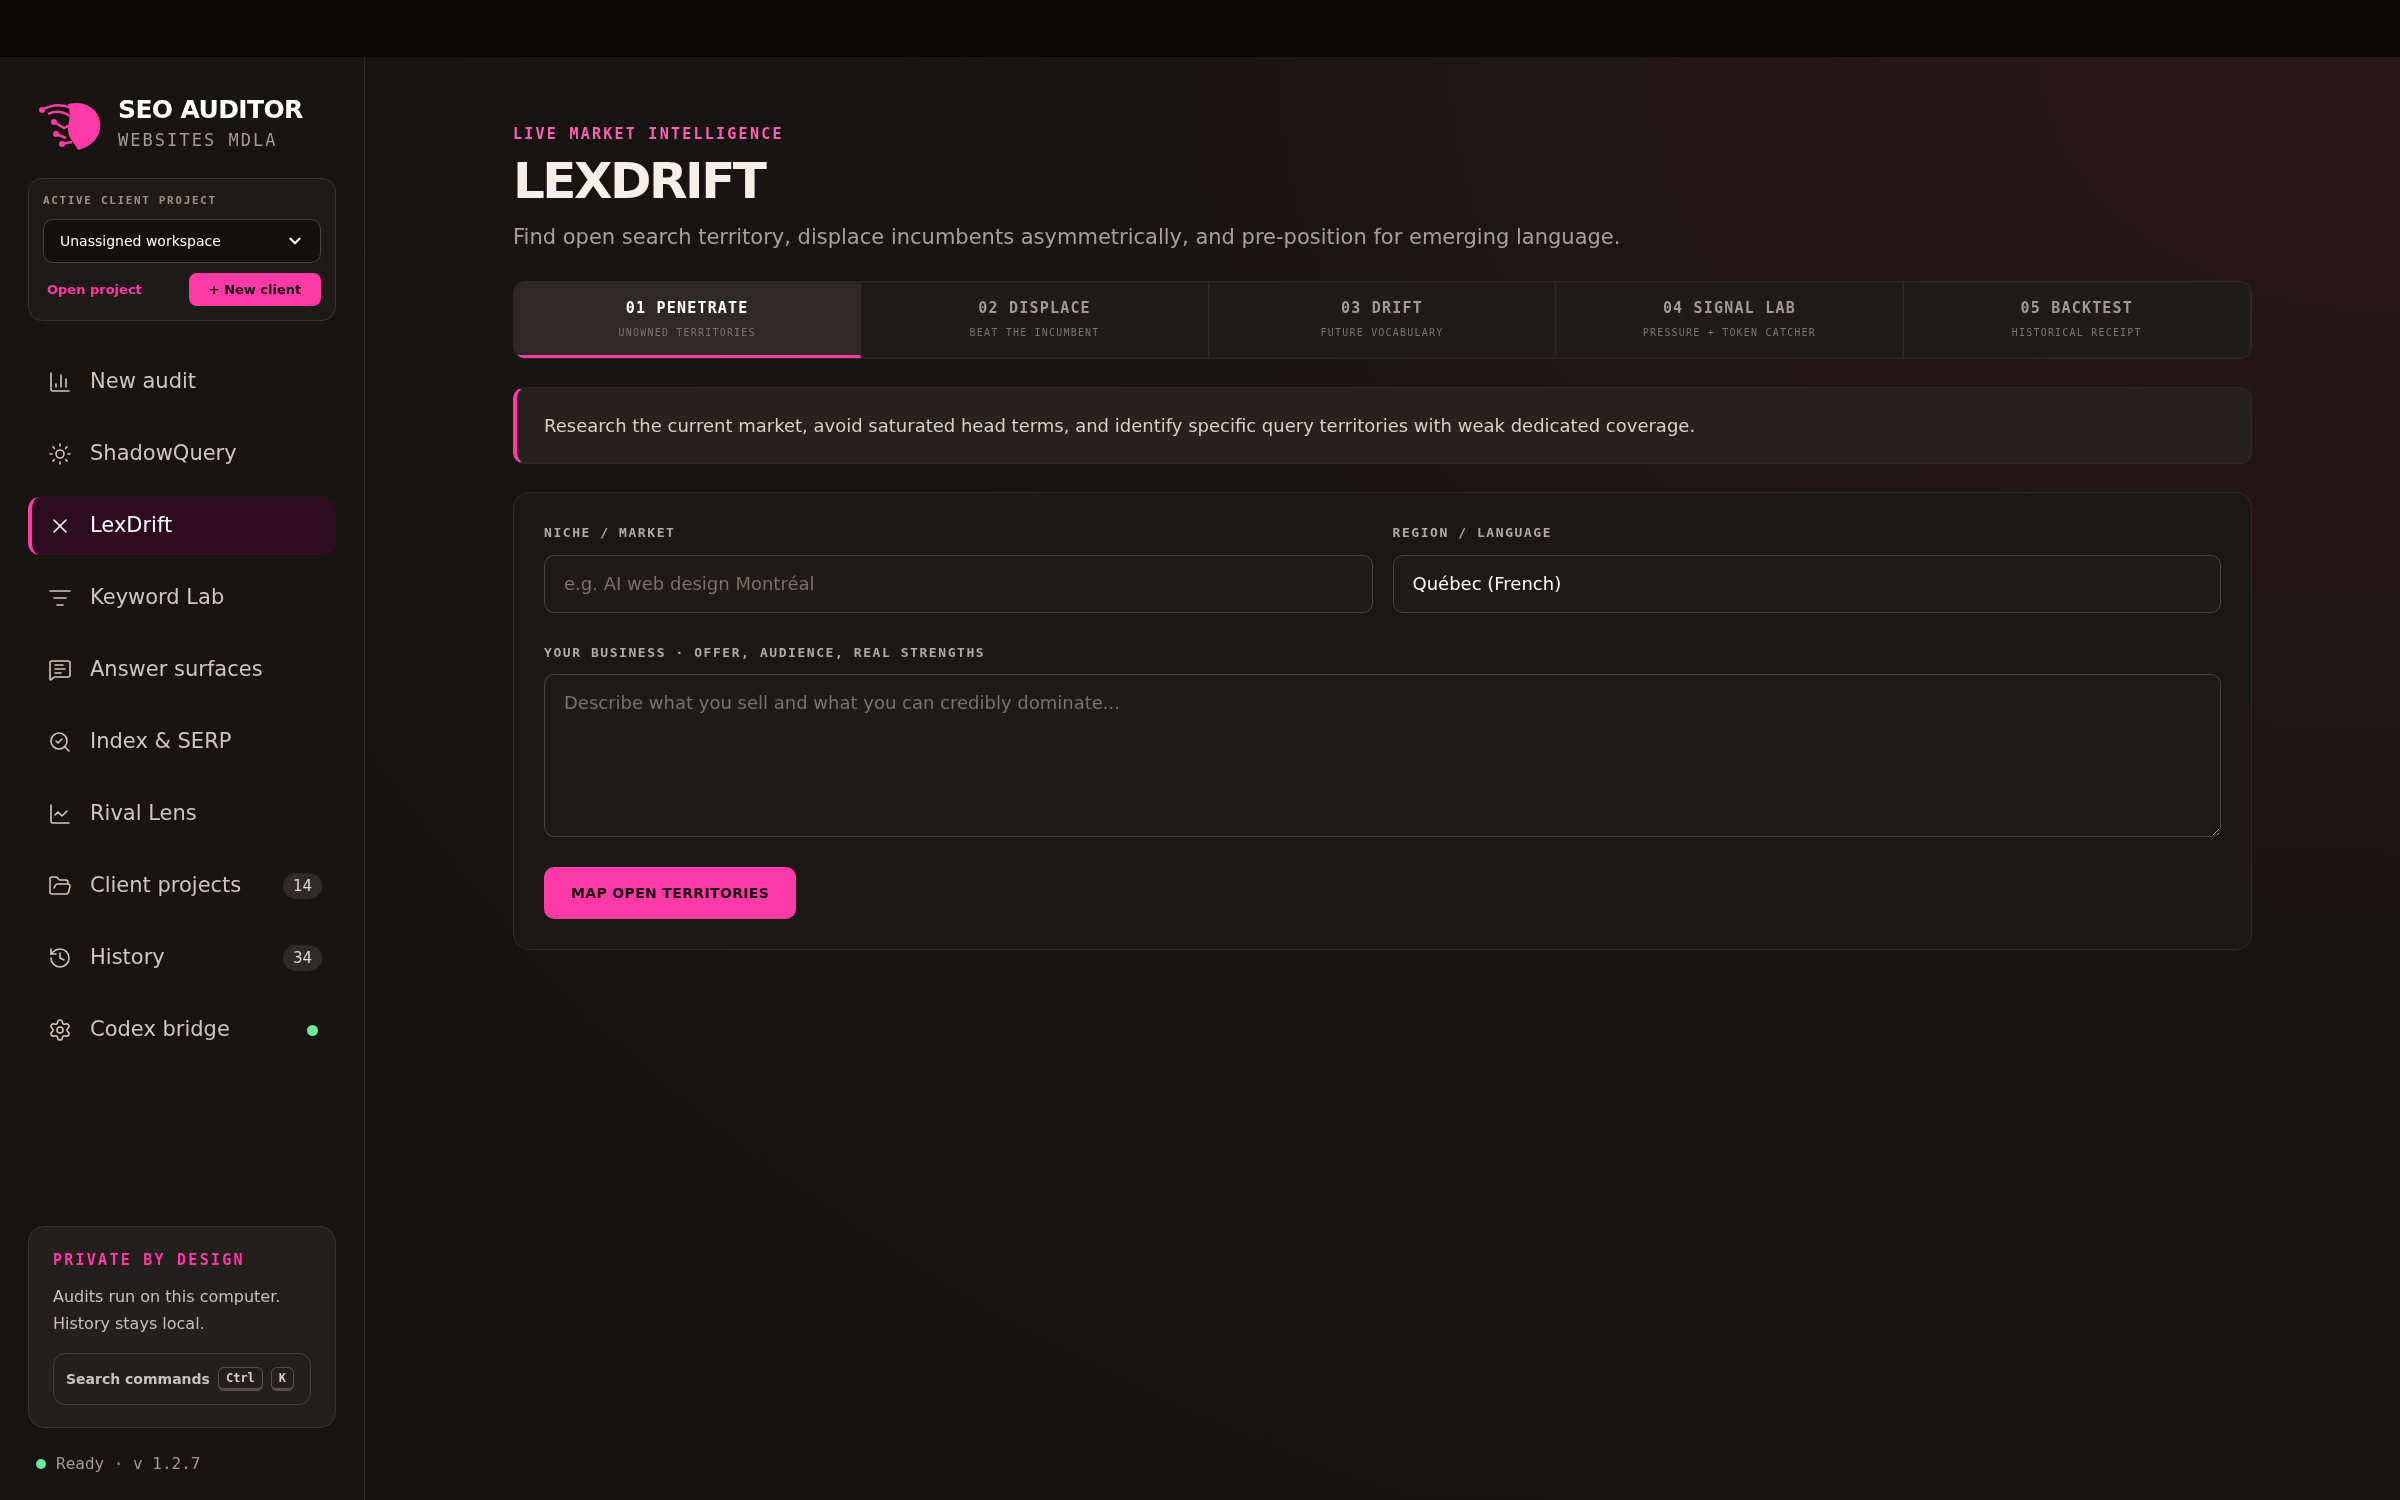 The image size is (2400, 1500). Describe the element at coordinates (164, 454) in the screenshot. I see `nav-label: ShadowQuery` at that location.